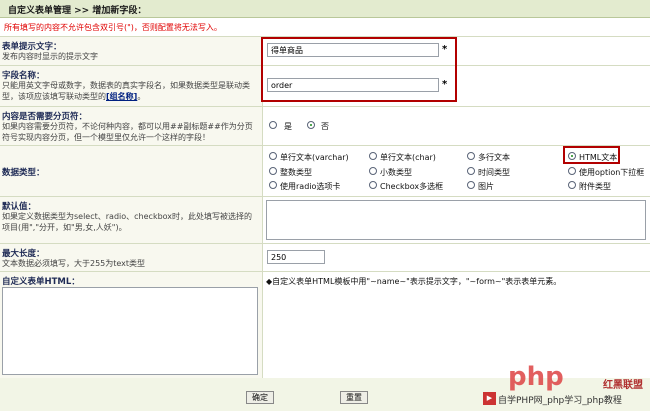  I want to click on type-float-label: 小数类型, so click(396, 172).